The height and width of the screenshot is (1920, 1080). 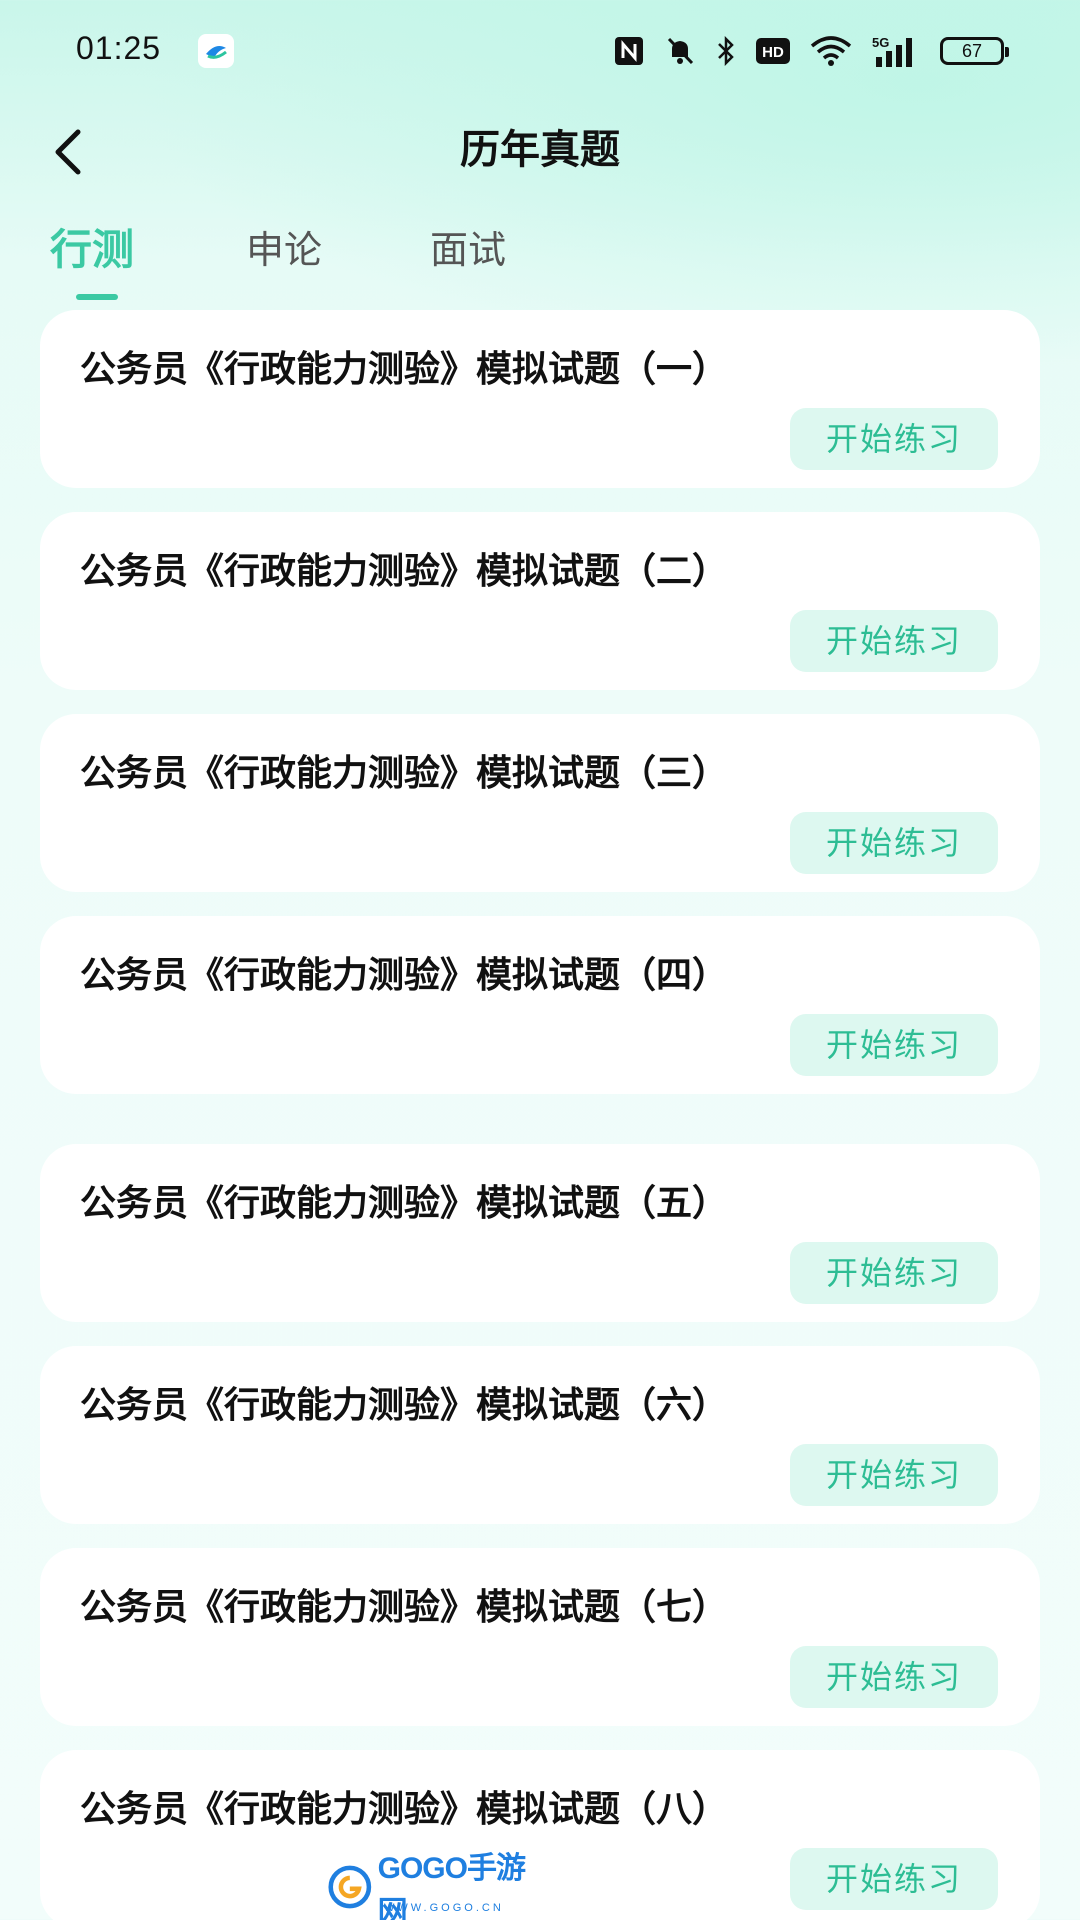 What do you see at coordinates (350, 1887) in the screenshot?
I see `watermark-logo-icon` at bounding box center [350, 1887].